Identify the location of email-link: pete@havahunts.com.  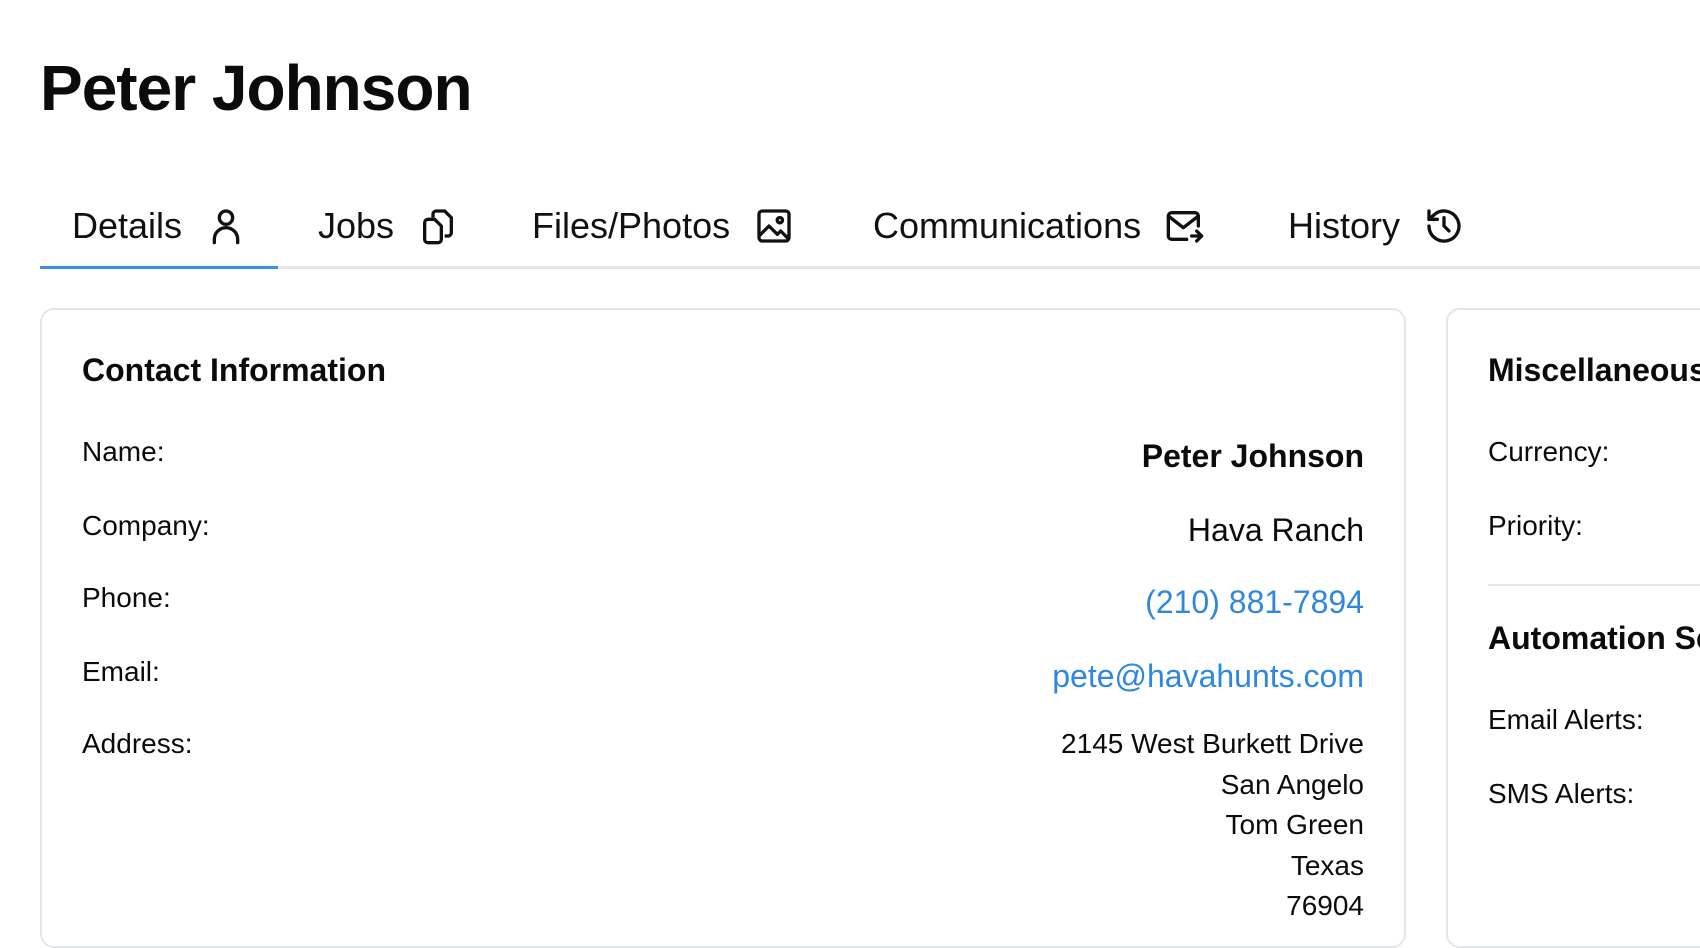
(1208, 676).